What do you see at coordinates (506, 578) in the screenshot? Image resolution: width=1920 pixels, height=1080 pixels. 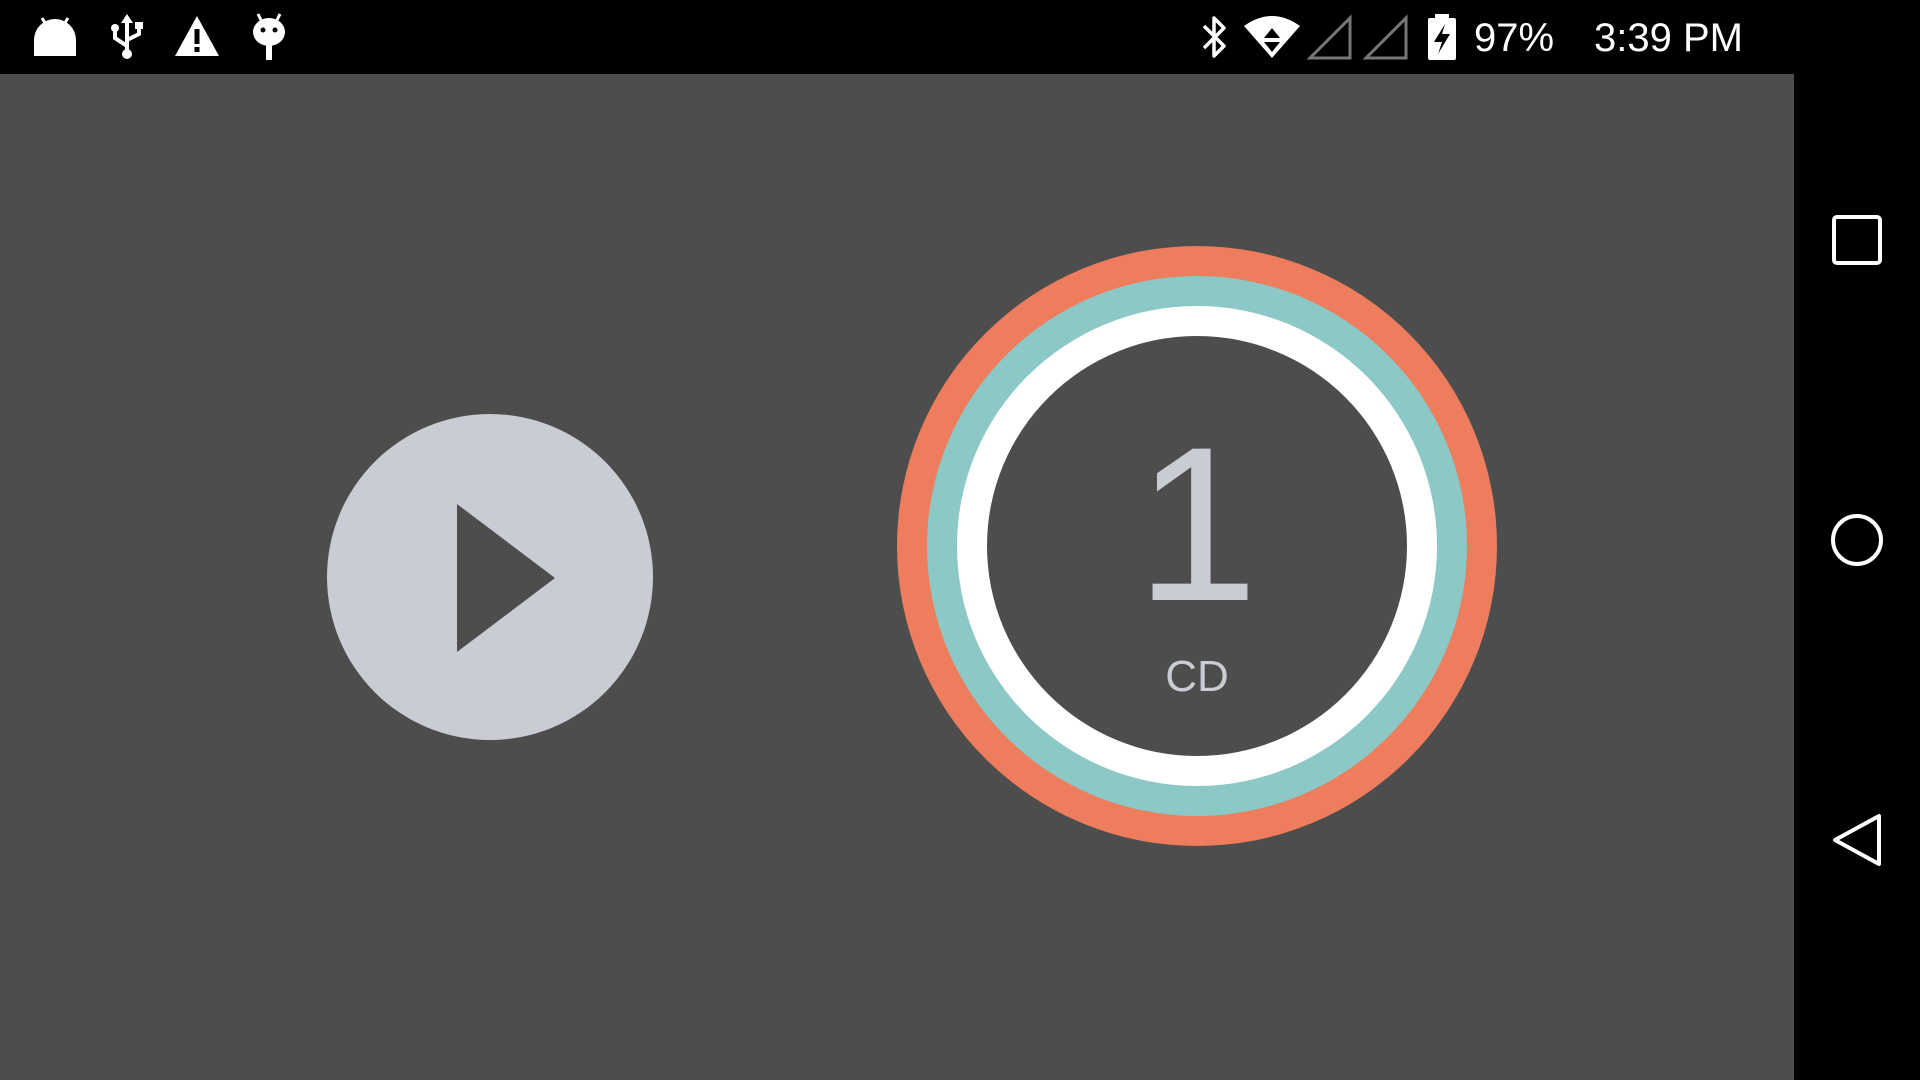 I see `play-icon` at bounding box center [506, 578].